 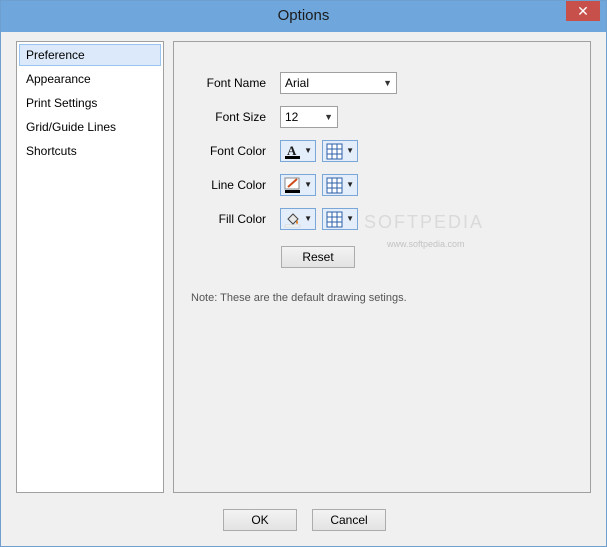 What do you see at coordinates (292, 117) in the screenshot?
I see `font-size-value: 12` at bounding box center [292, 117].